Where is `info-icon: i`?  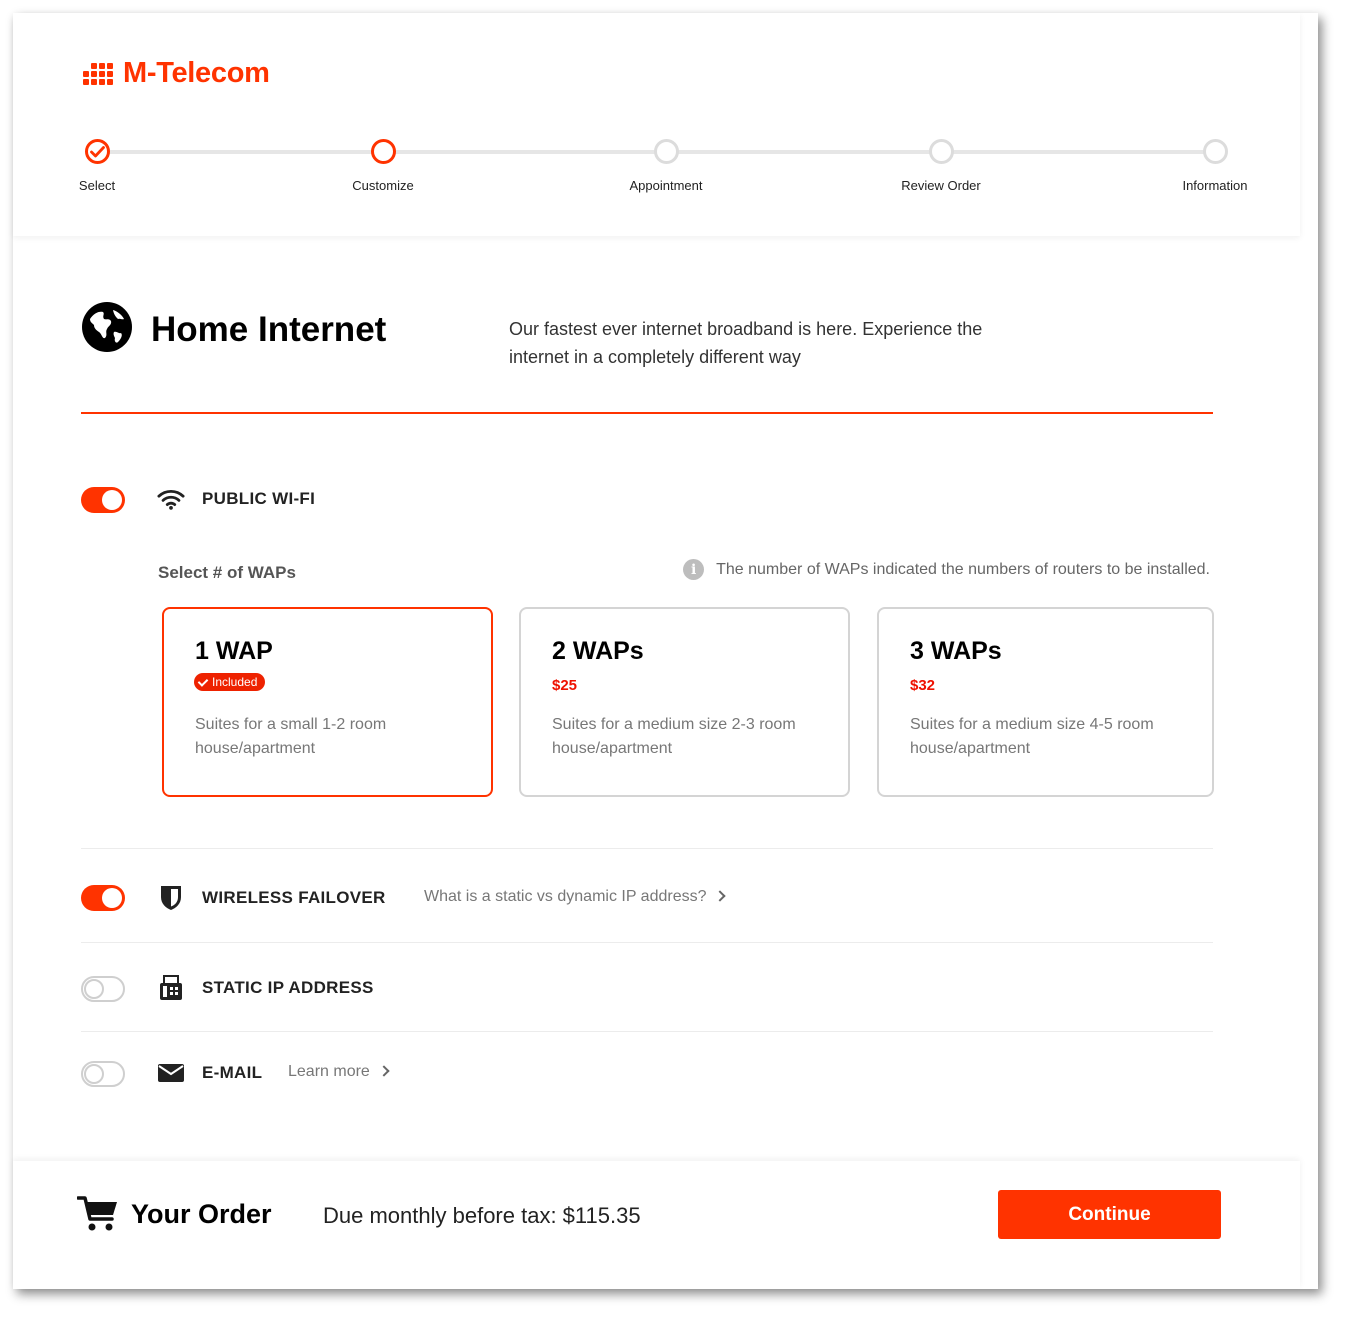
info-icon: i is located at coordinates (694, 569).